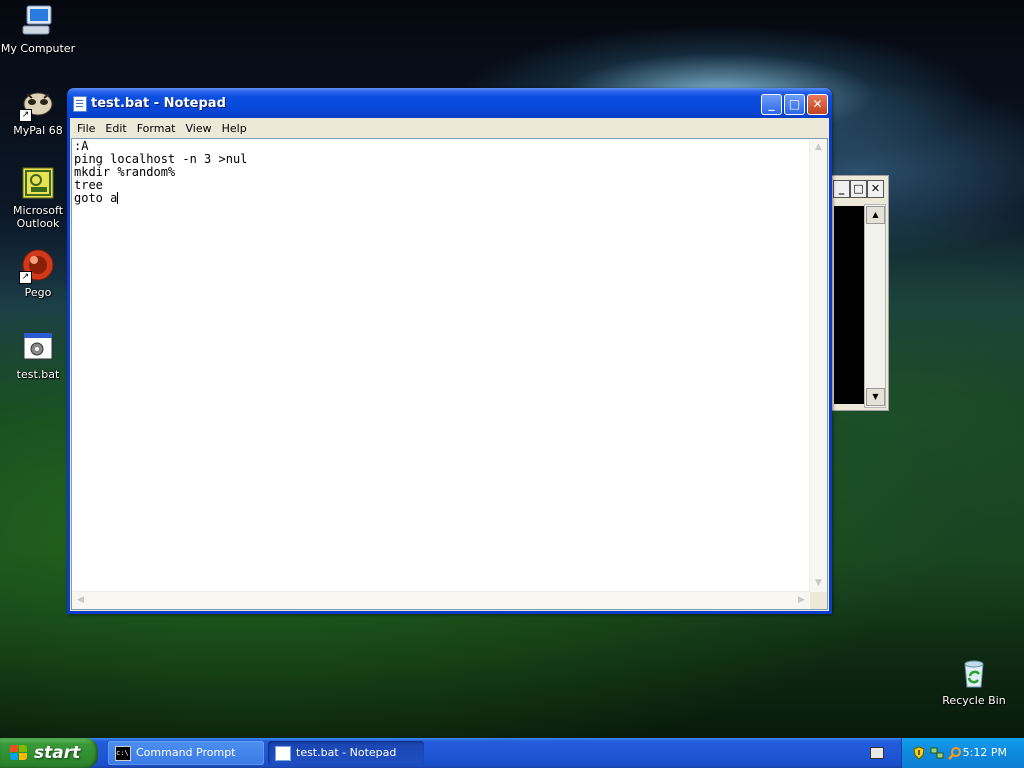 This screenshot has width=1024, height=768. What do you see at coordinates (801, 600) in the screenshot?
I see `scroll-right-button: ▶` at bounding box center [801, 600].